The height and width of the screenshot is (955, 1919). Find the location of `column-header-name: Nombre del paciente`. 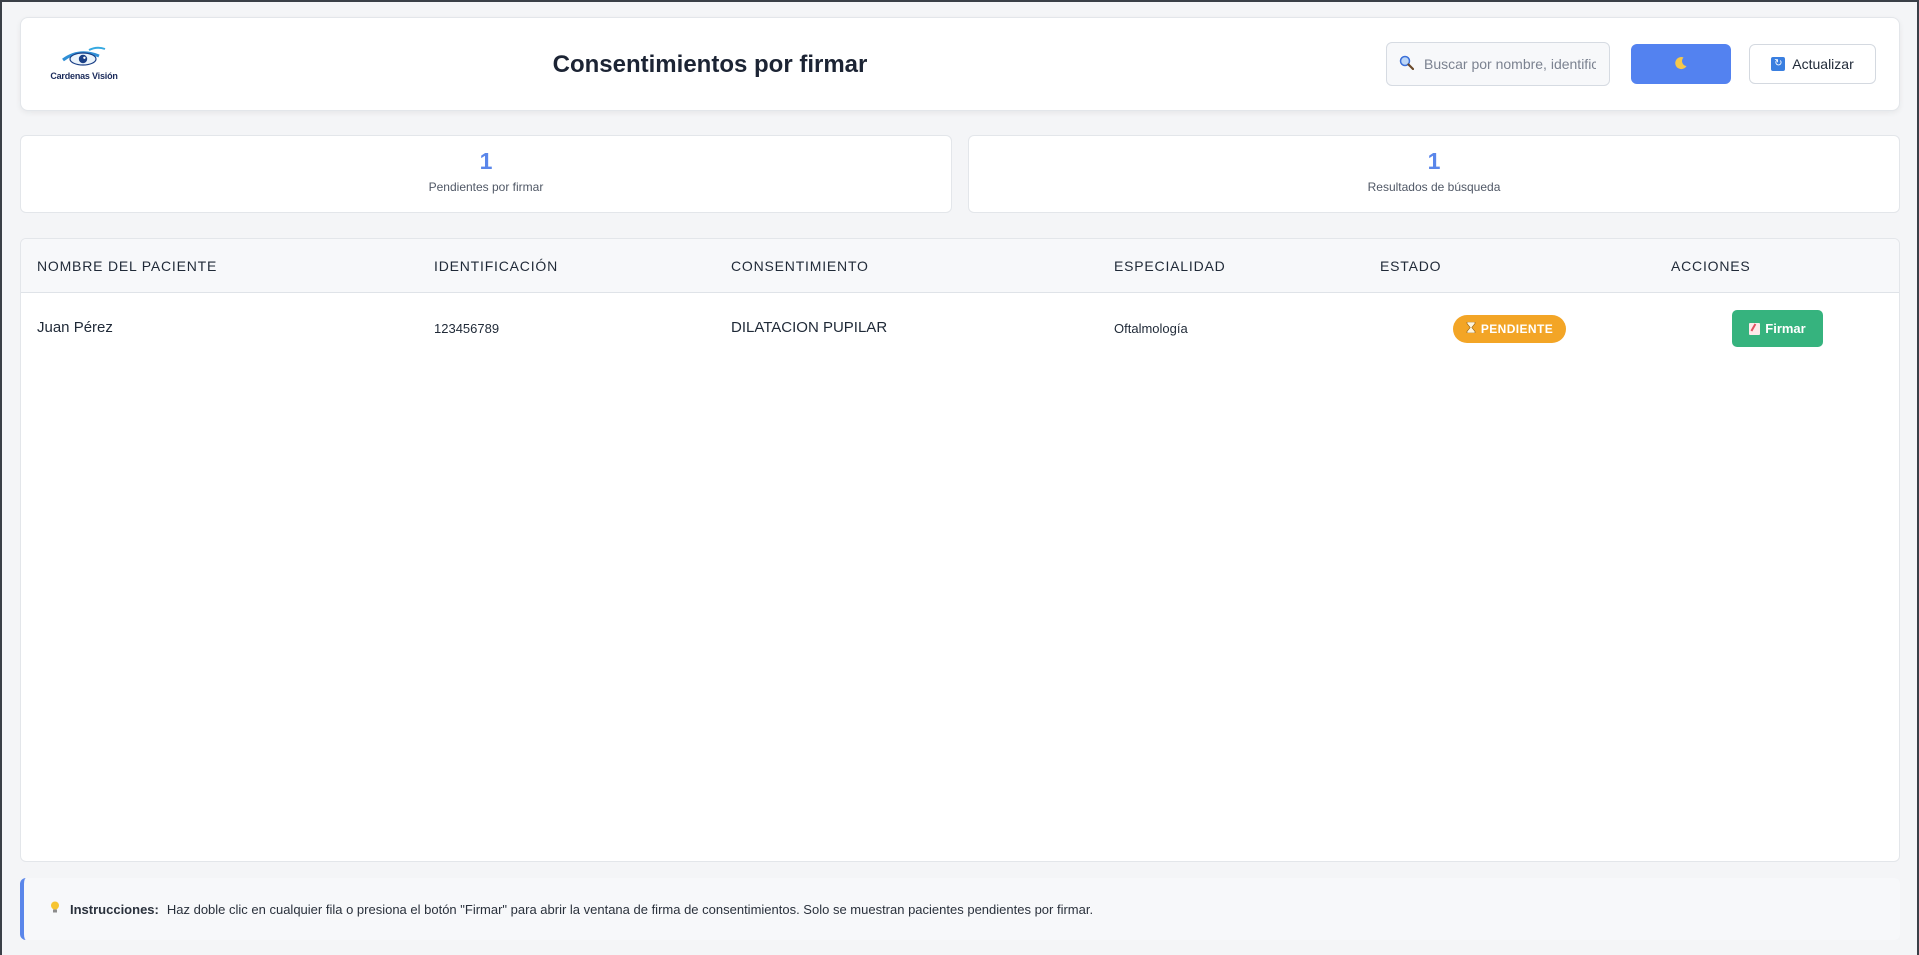

column-header-name: Nombre del paciente is located at coordinates (127, 266).